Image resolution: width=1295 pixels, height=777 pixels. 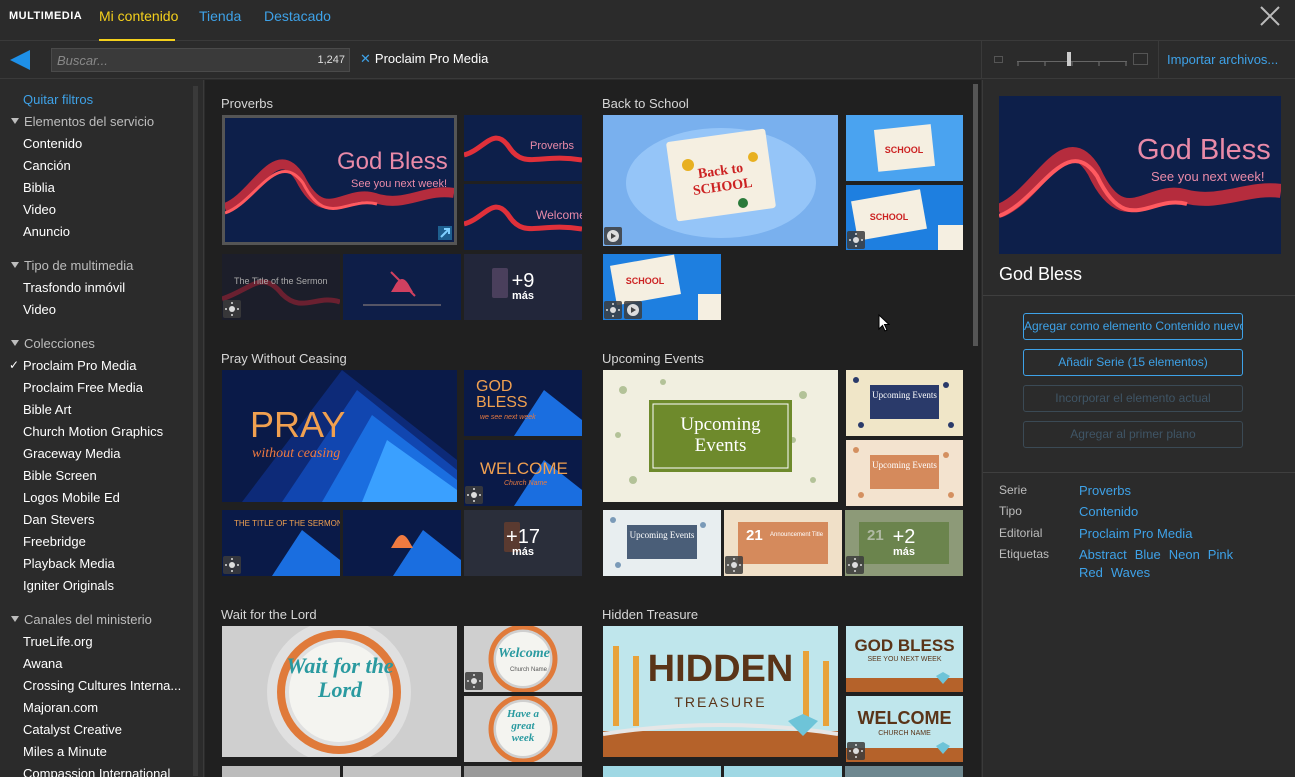 I want to click on tag-link: Red, so click(x=1091, y=572).